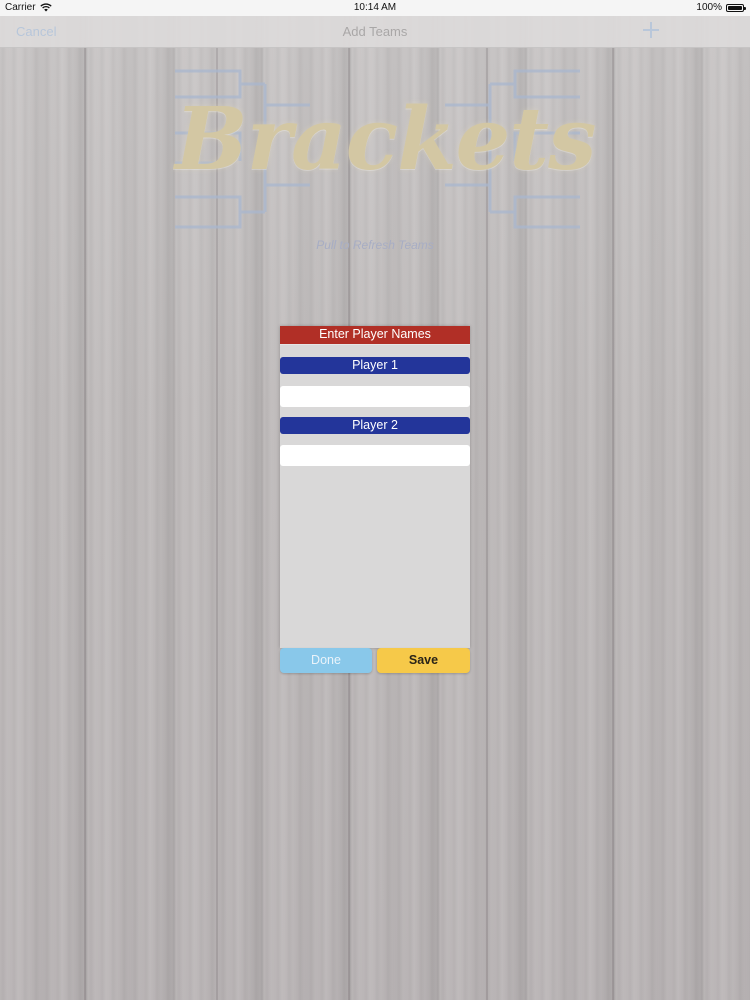 This screenshot has width=750, height=1000. I want to click on navigation-bar: Cancel Add Teams, so click(375, 32).